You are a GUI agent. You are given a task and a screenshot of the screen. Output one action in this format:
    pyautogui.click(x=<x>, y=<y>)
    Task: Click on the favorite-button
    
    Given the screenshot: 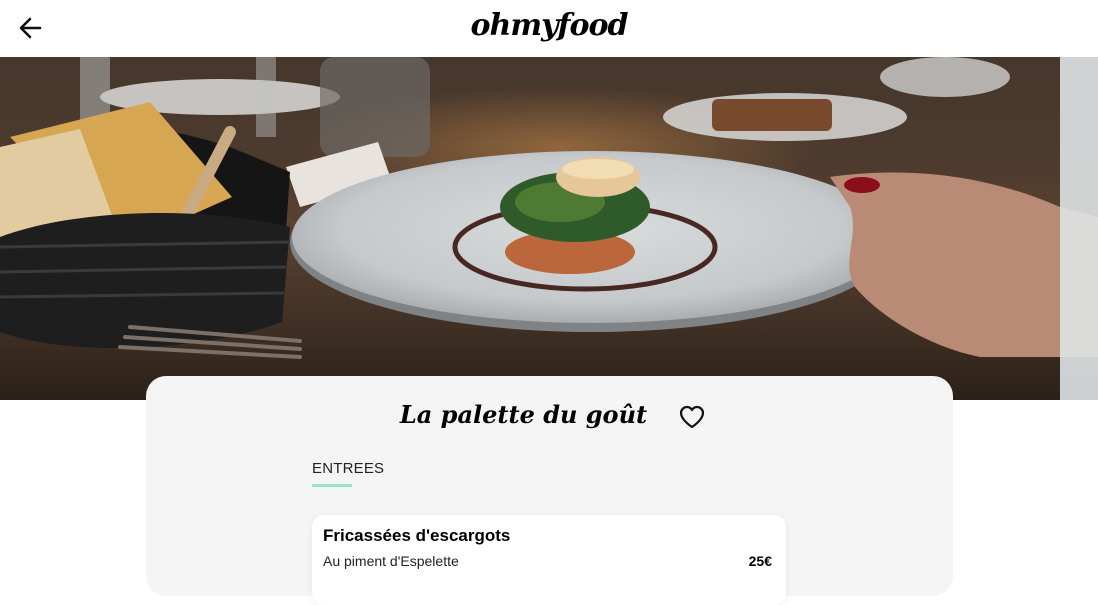 What is the action you would take?
    pyautogui.click(x=692, y=417)
    